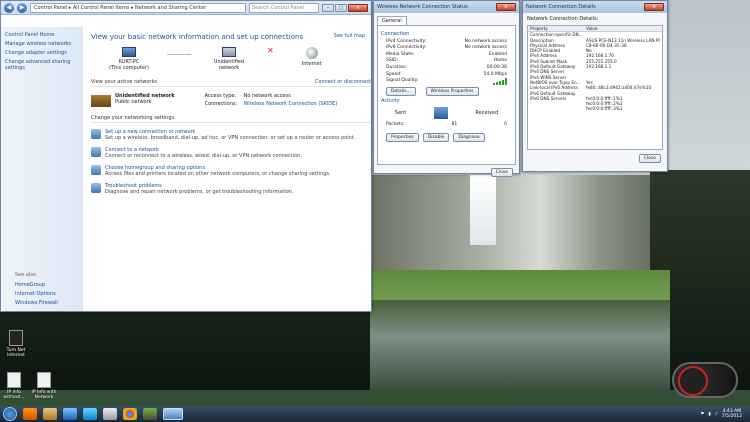 This screenshot has width=750, height=422. What do you see at coordinates (10, 414) in the screenshot?
I see `start-button` at bounding box center [10, 414].